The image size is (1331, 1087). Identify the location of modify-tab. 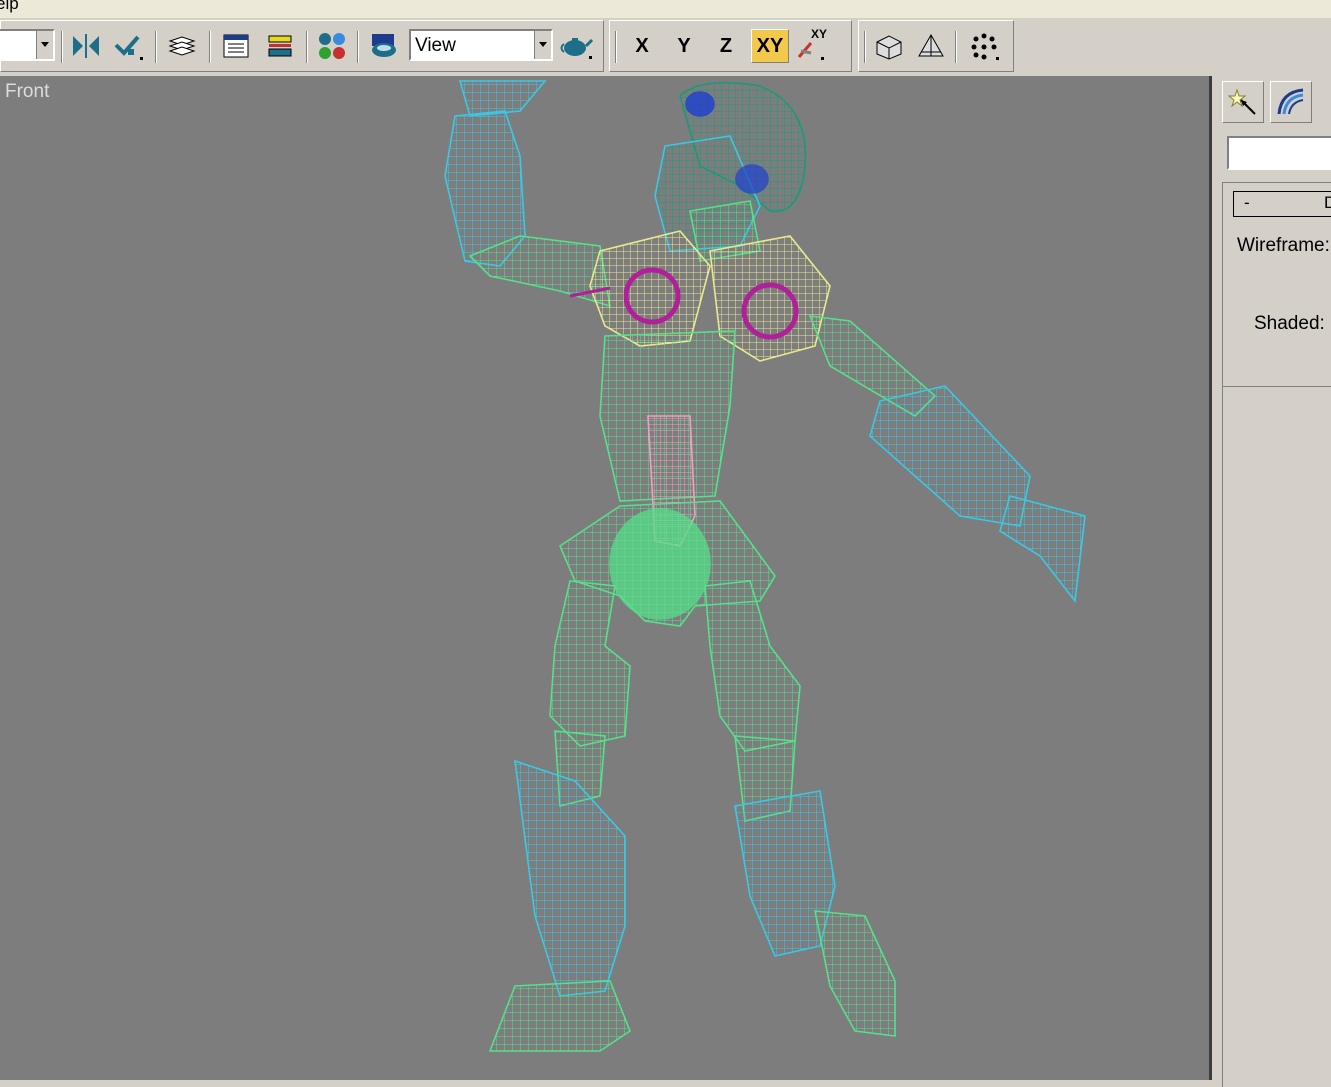
(1291, 102).